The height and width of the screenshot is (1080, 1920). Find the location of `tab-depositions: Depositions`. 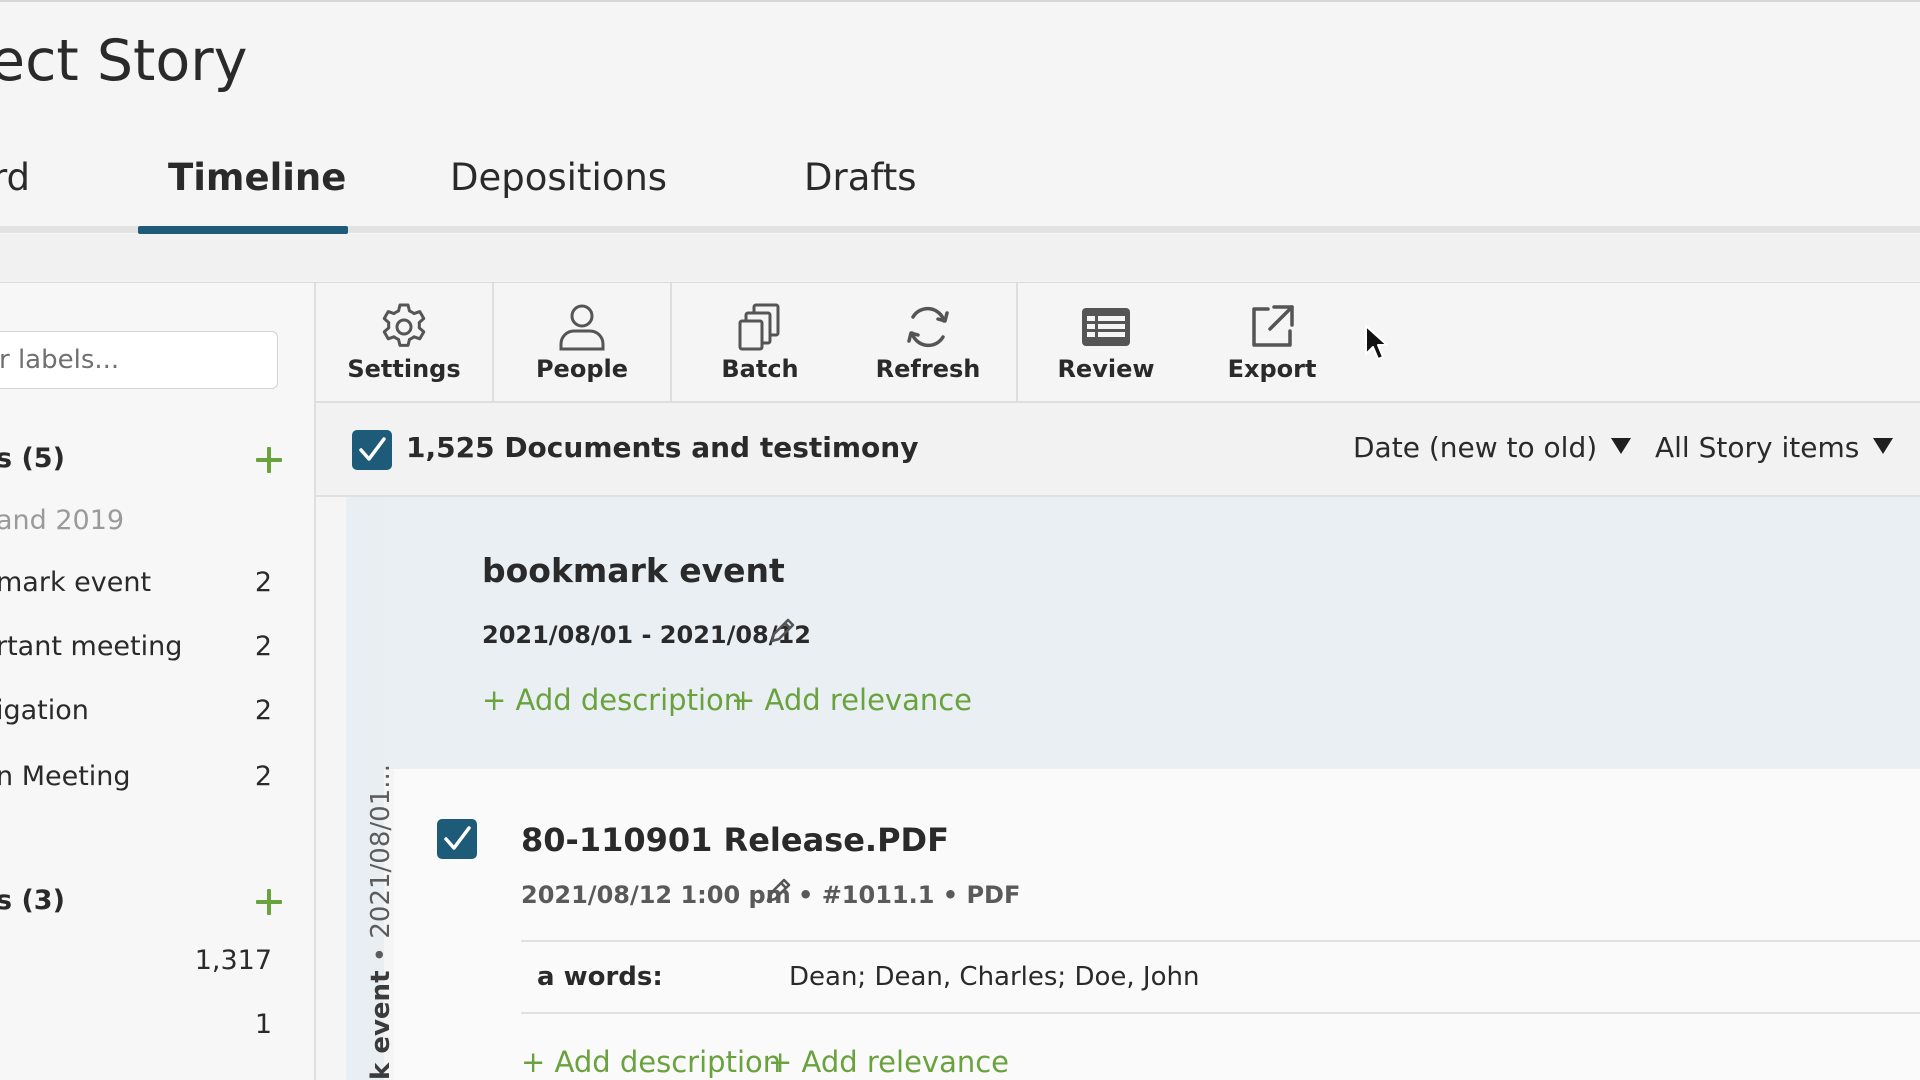

tab-depositions: Depositions is located at coordinates (558, 177).